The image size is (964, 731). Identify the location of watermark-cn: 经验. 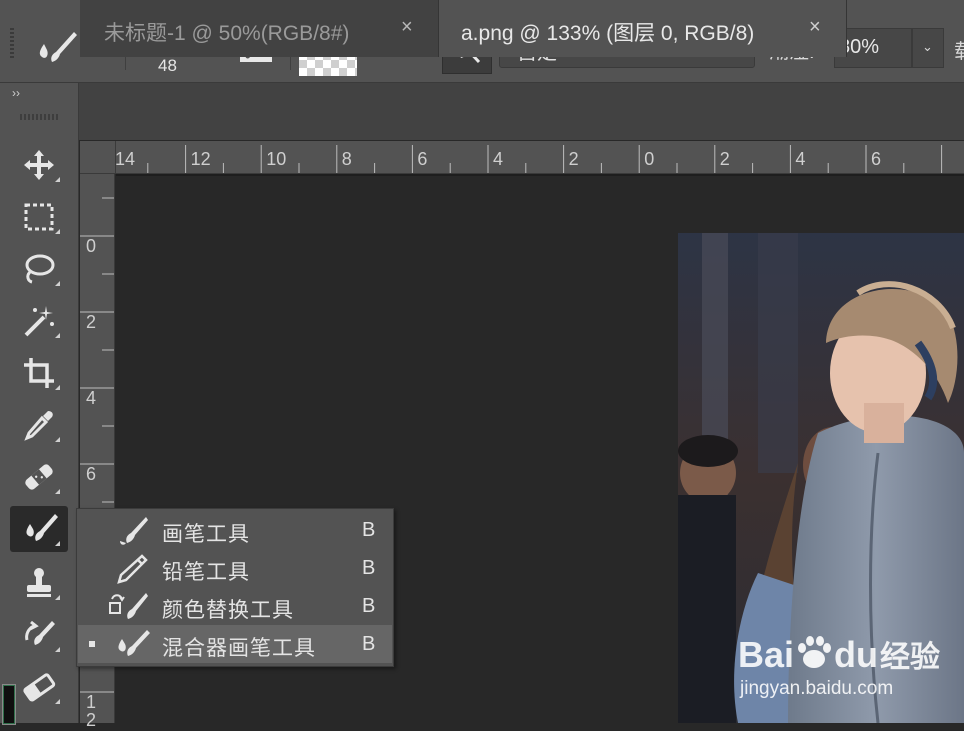
(910, 657).